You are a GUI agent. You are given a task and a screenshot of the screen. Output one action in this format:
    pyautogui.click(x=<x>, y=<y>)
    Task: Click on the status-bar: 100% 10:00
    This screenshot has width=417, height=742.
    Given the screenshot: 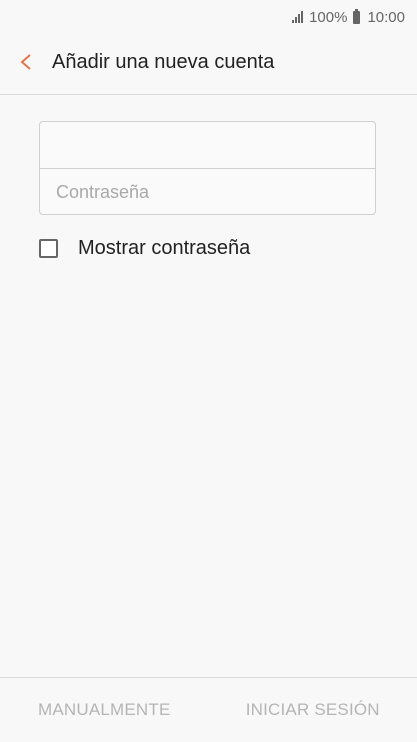 What is the action you would take?
    pyautogui.click(x=208, y=17)
    